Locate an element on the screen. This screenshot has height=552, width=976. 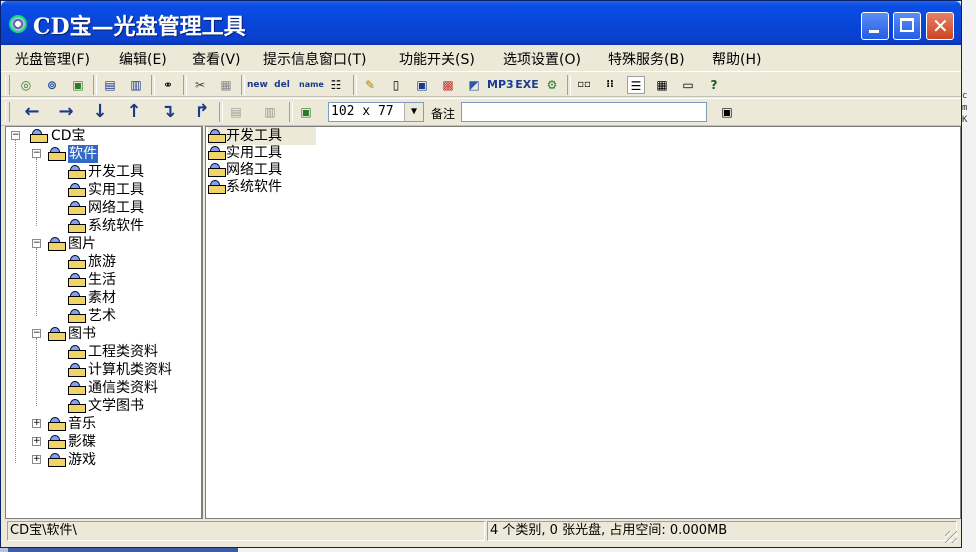
minimize-icon is located at coordinates (874, 31).